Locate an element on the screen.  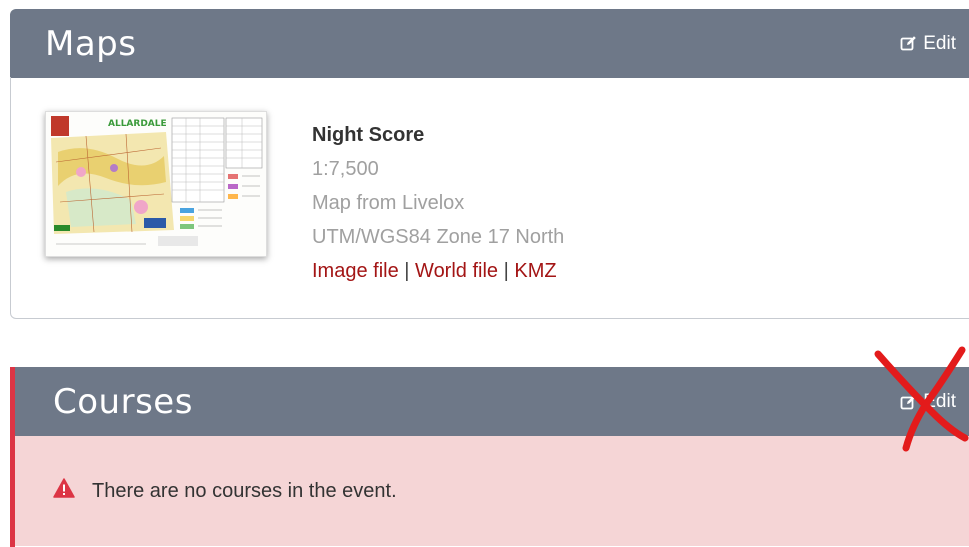
image-file-link: Image file is located at coordinates (355, 271).